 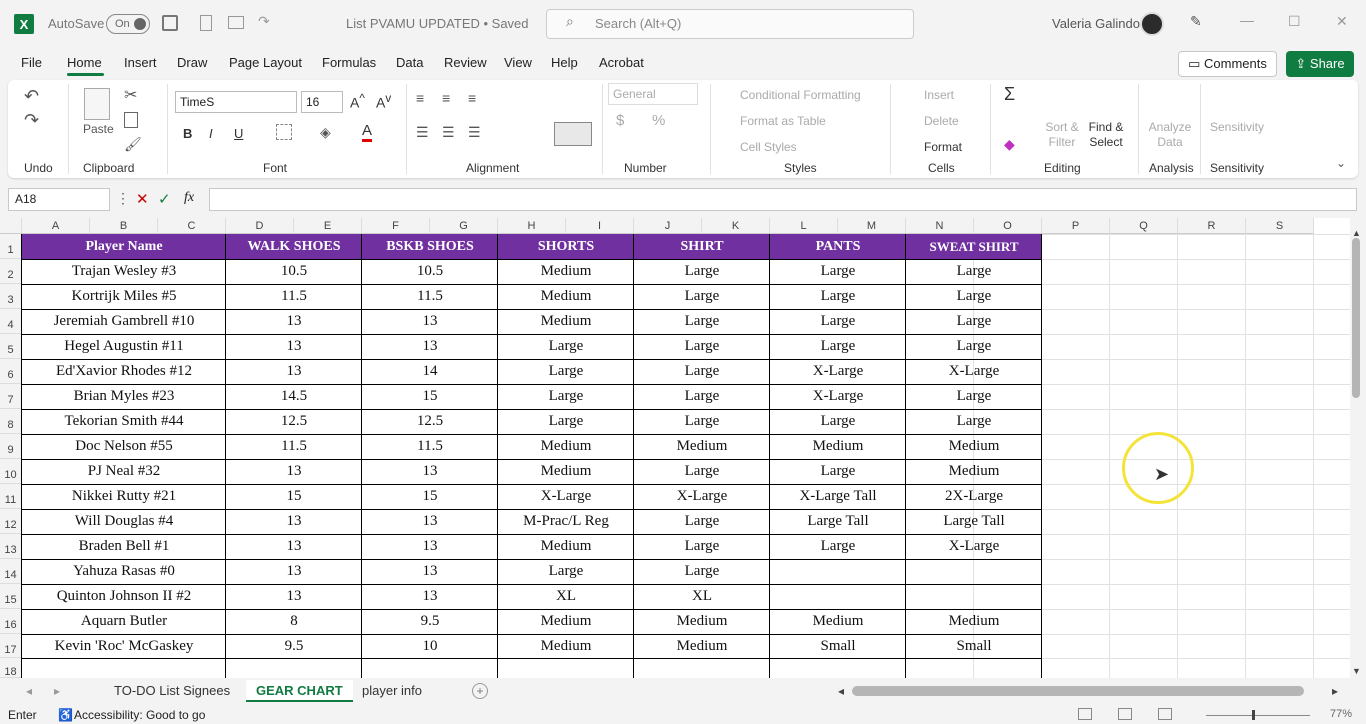 What do you see at coordinates (564, 62) in the screenshot?
I see `menu-help: Help` at bounding box center [564, 62].